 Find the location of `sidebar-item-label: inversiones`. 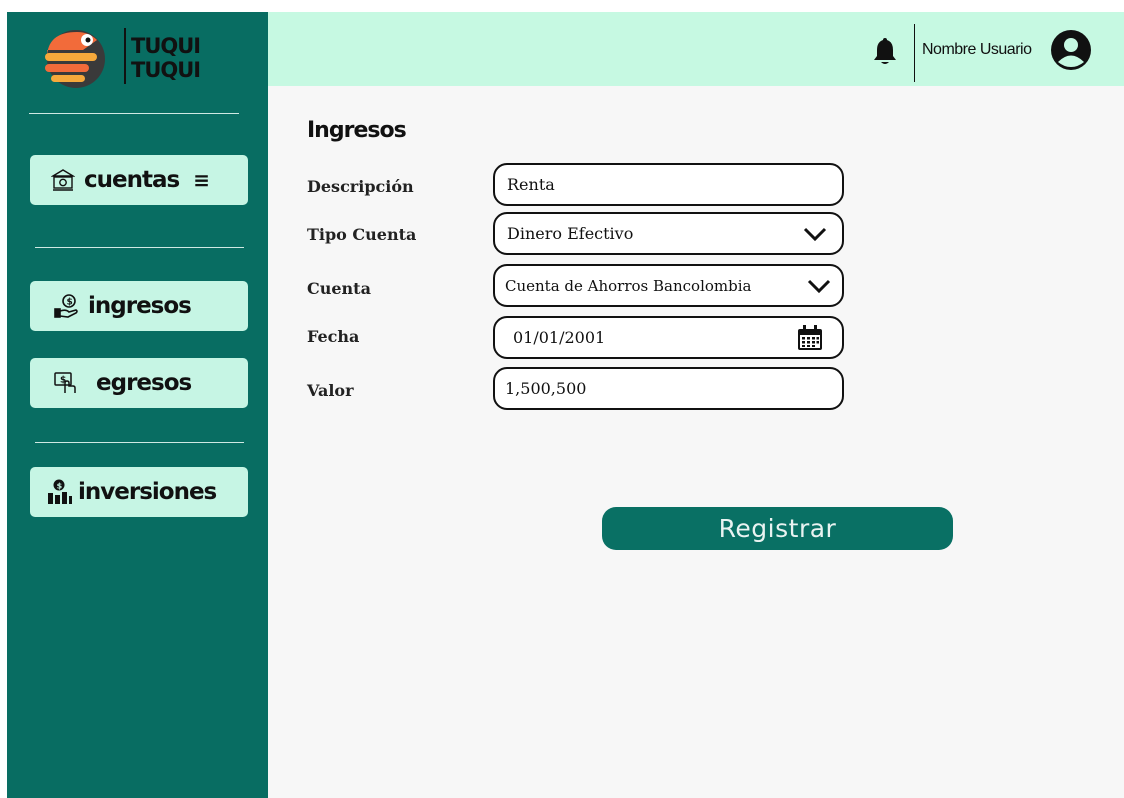

sidebar-item-label: inversiones is located at coordinates (147, 492).